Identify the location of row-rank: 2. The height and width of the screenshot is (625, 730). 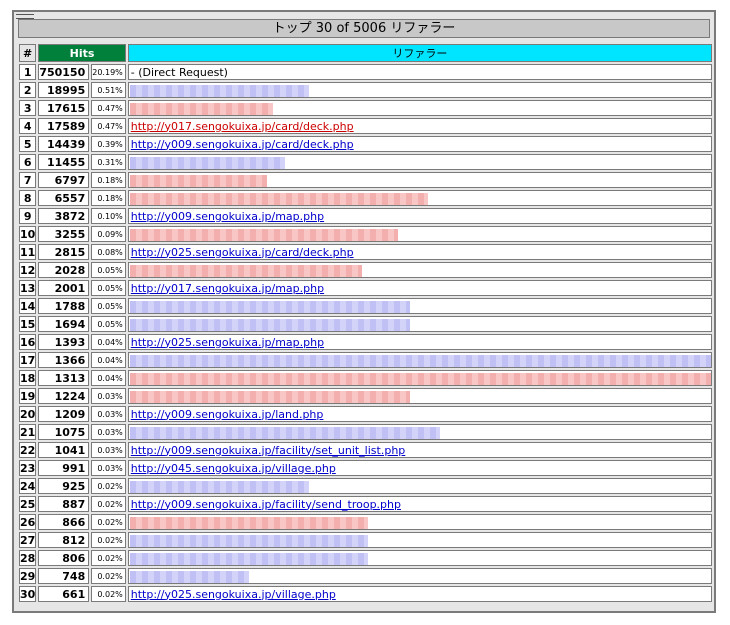
(28, 90).